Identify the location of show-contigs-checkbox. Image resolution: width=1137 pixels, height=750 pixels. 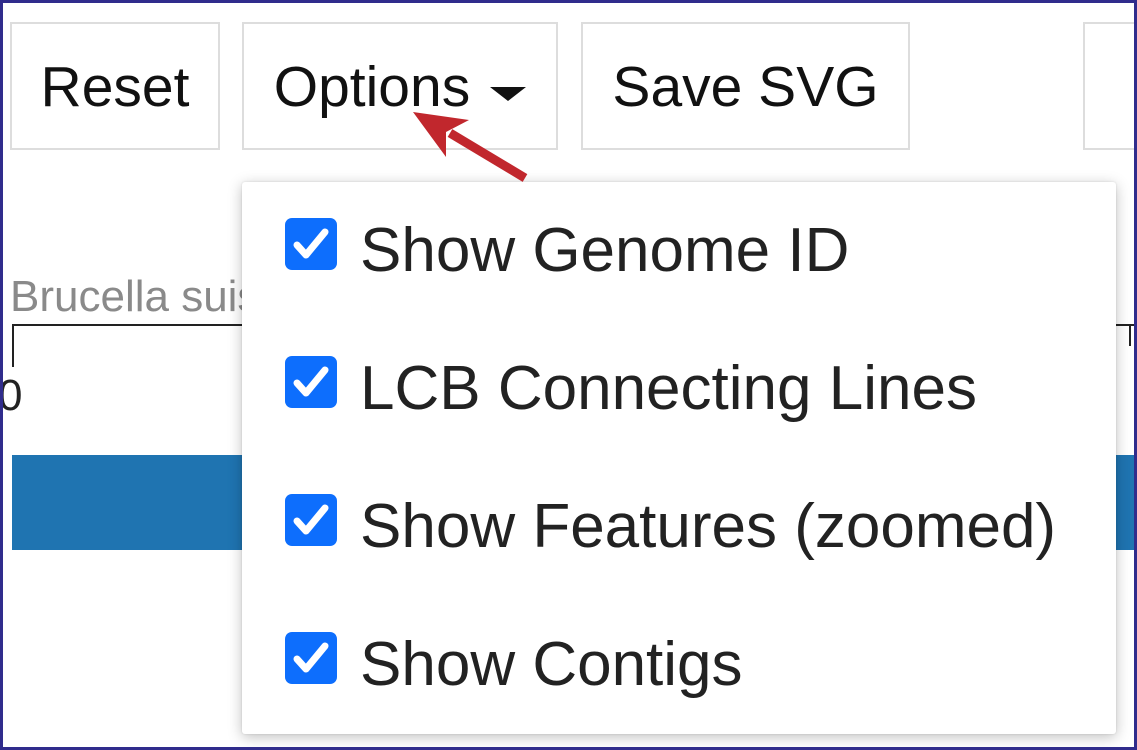
(311, 658).